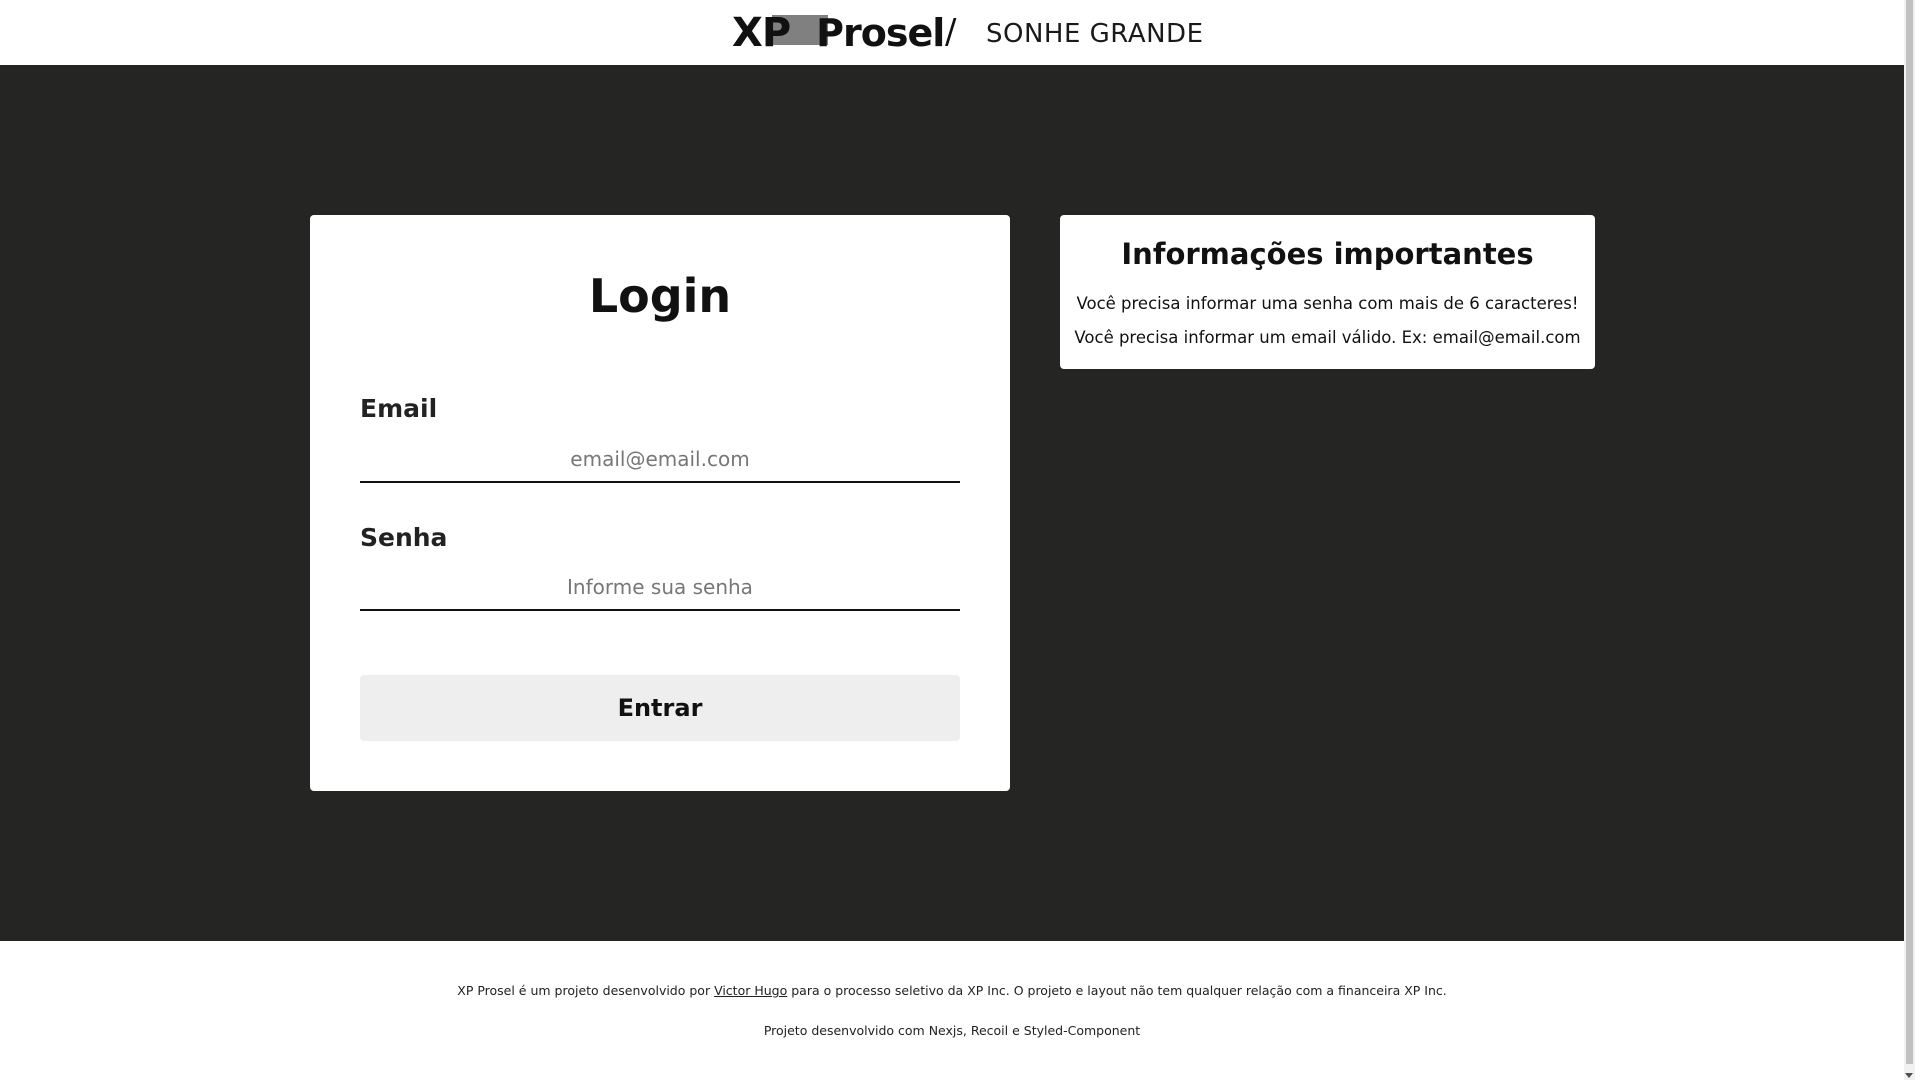 The width and height of the screenshot is (1915, 1080). I want to click on vertical-scrollbar, so click(1909, 540).